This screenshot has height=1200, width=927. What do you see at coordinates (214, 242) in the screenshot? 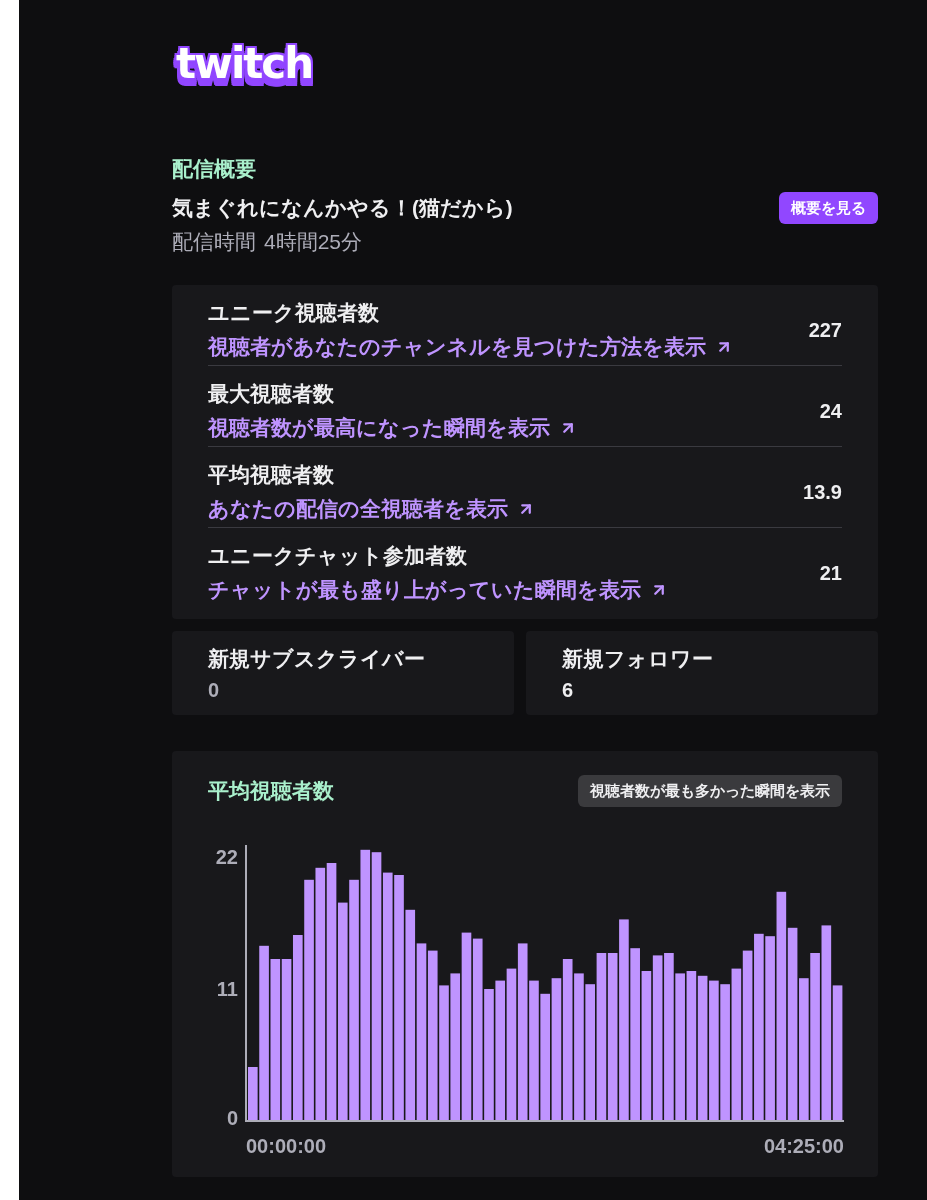
I see `duration-label: 配信時間` at bounding box center [214, 242].